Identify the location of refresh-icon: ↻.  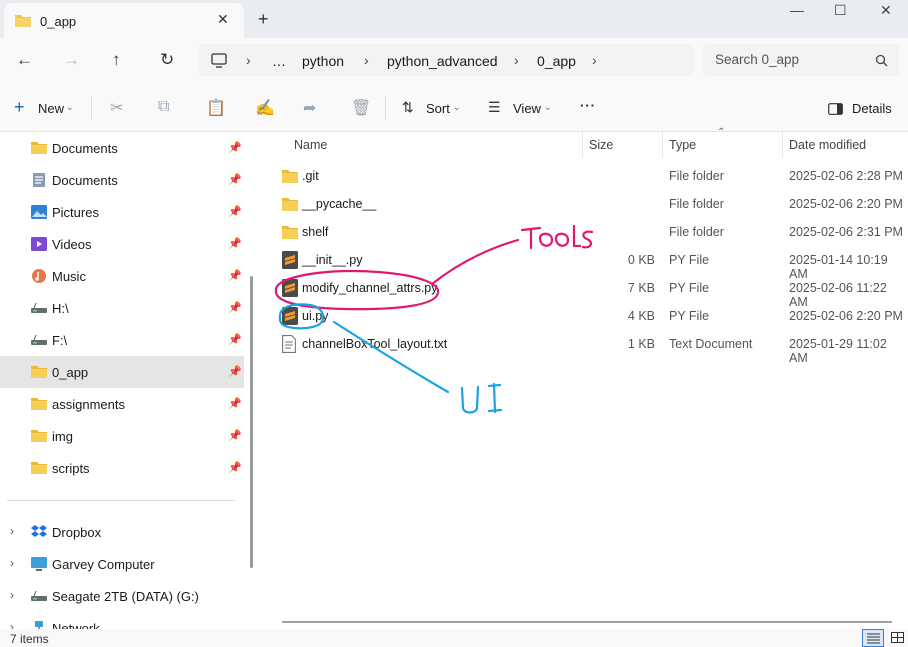
(167, 60).